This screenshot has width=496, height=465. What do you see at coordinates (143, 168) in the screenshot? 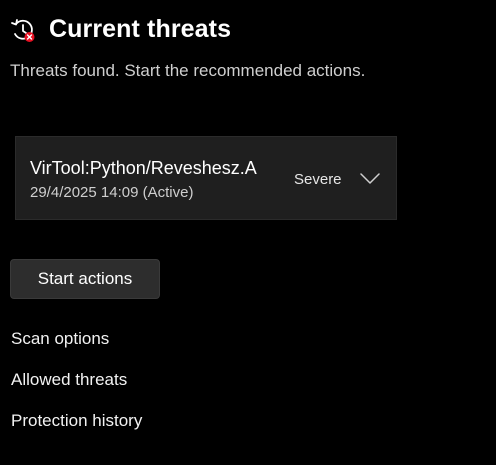
I see `threat-name: VirTool:Python/Reveshesz.A` at bounding box center [143, 168].